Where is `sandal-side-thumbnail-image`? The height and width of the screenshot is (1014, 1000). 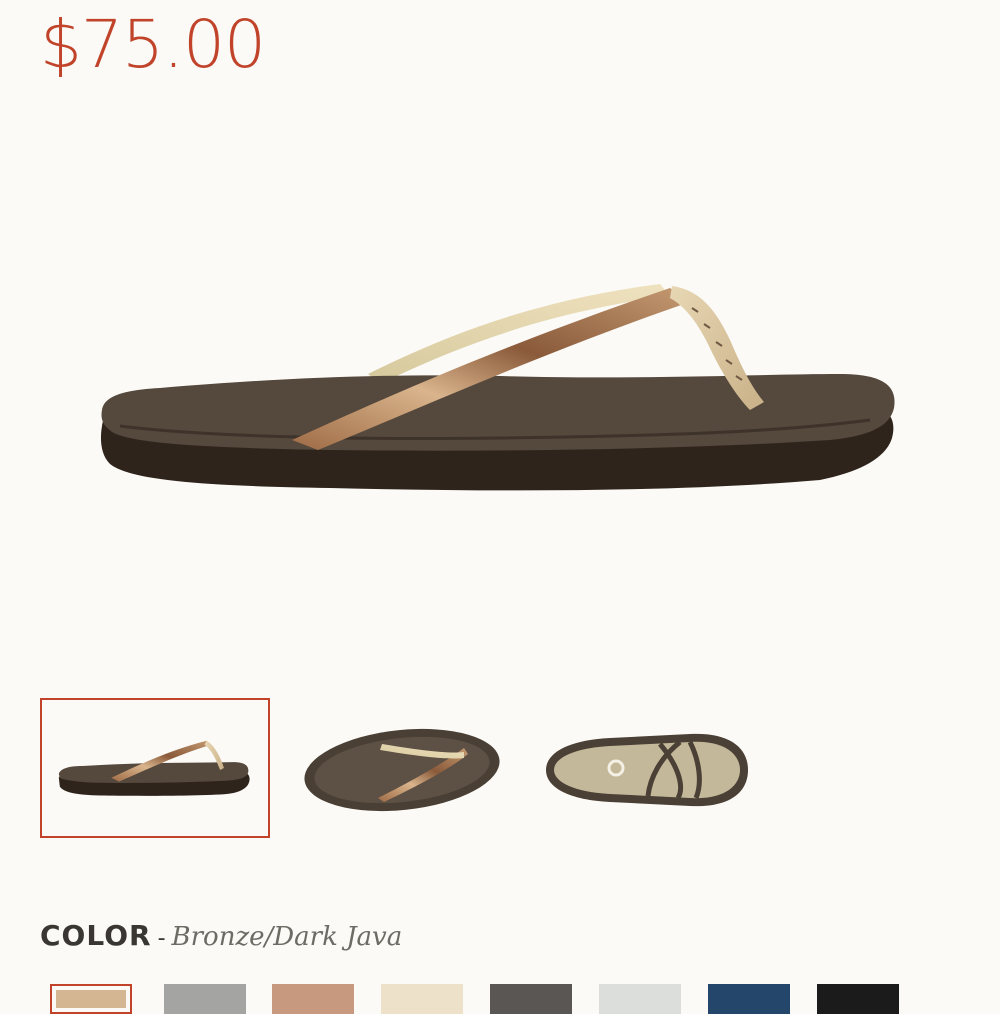
sandal-side-thumbnail-image is located at coordinates (154, 768).